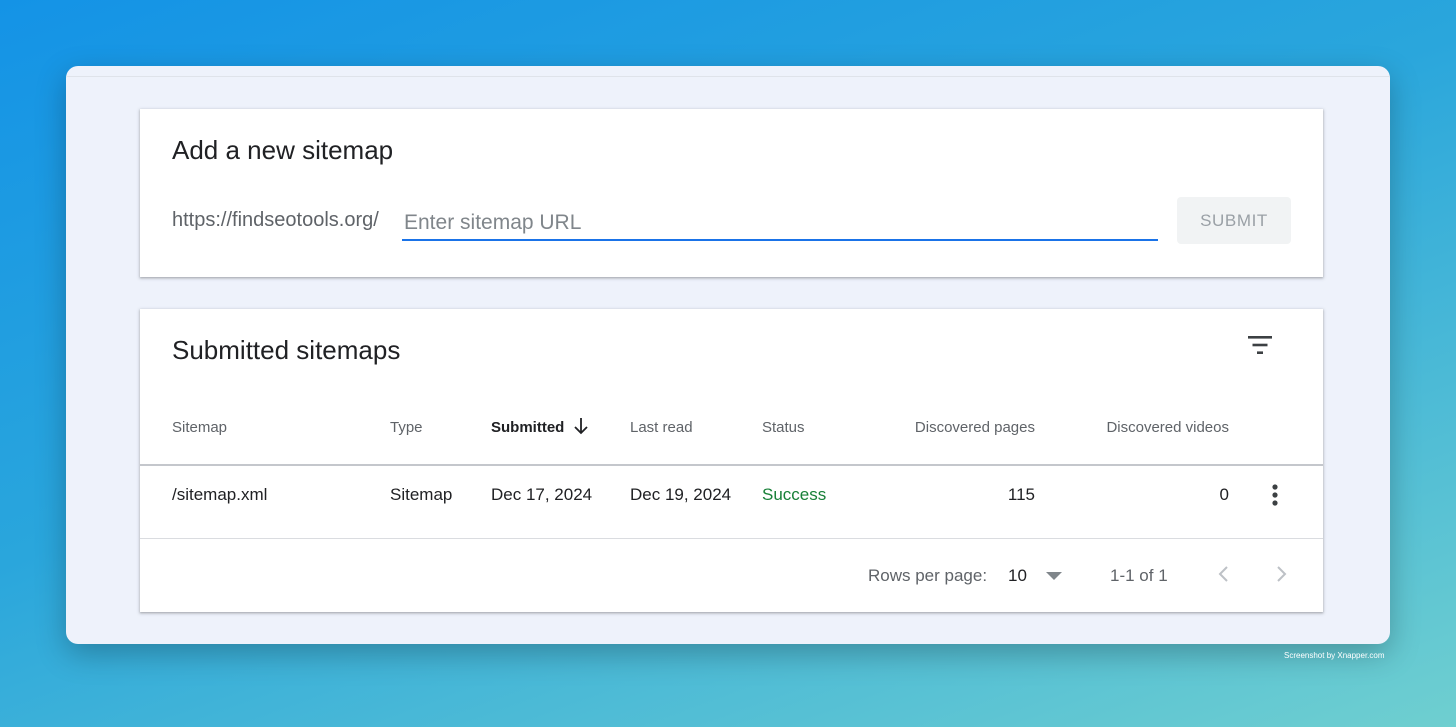 The height and width of the screenshot is (727, 1456). What do you see at coordinates (1167, 427) in the screenshot?
I see `column-header-discovered-videos: Discovered videos` at bounding box center [1167, 427].